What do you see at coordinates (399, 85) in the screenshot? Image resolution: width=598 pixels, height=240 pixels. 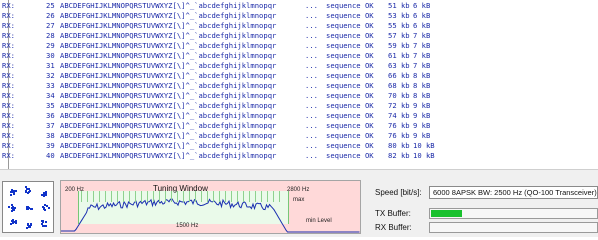 I see `log-size: 68 kb` at bounding box center [399, 85].